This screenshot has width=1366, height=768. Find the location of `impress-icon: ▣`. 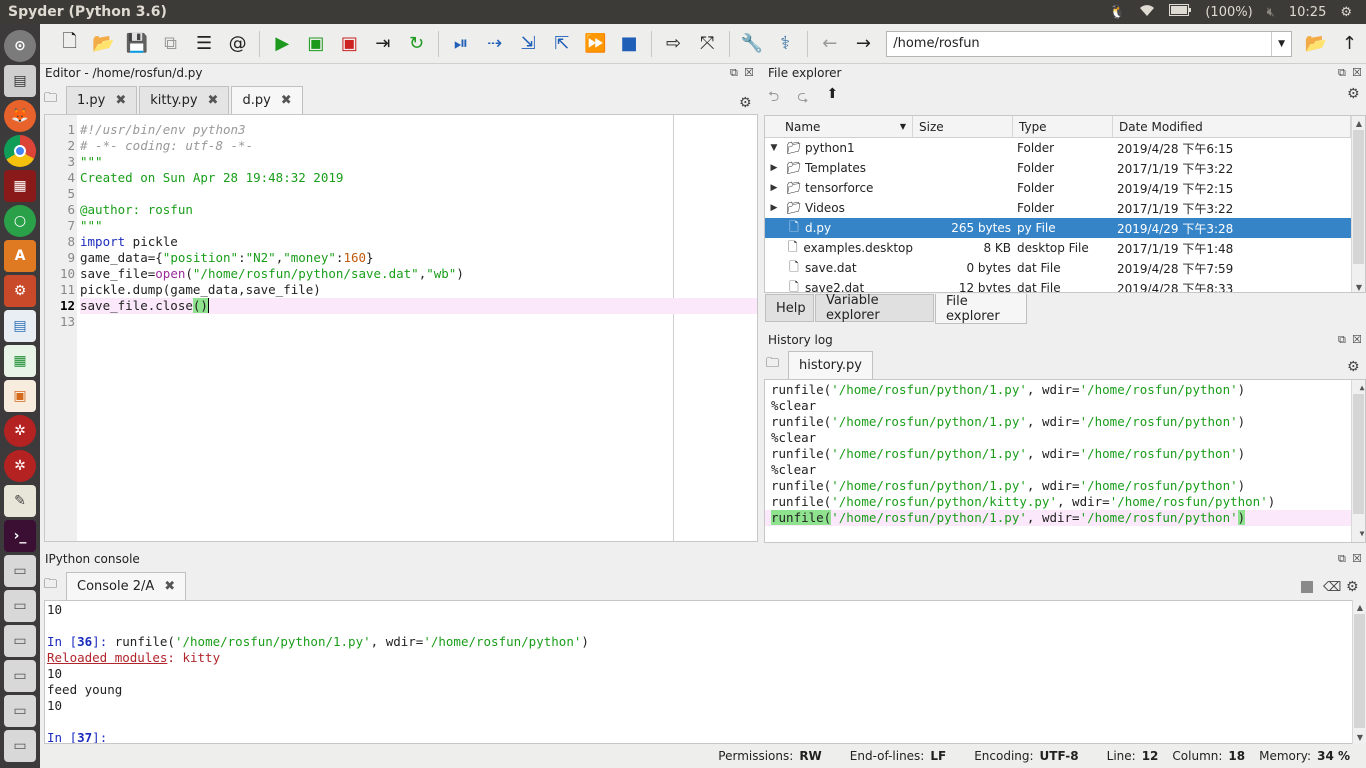

impress-icon: ▣ is located at coordinates (20, 395).